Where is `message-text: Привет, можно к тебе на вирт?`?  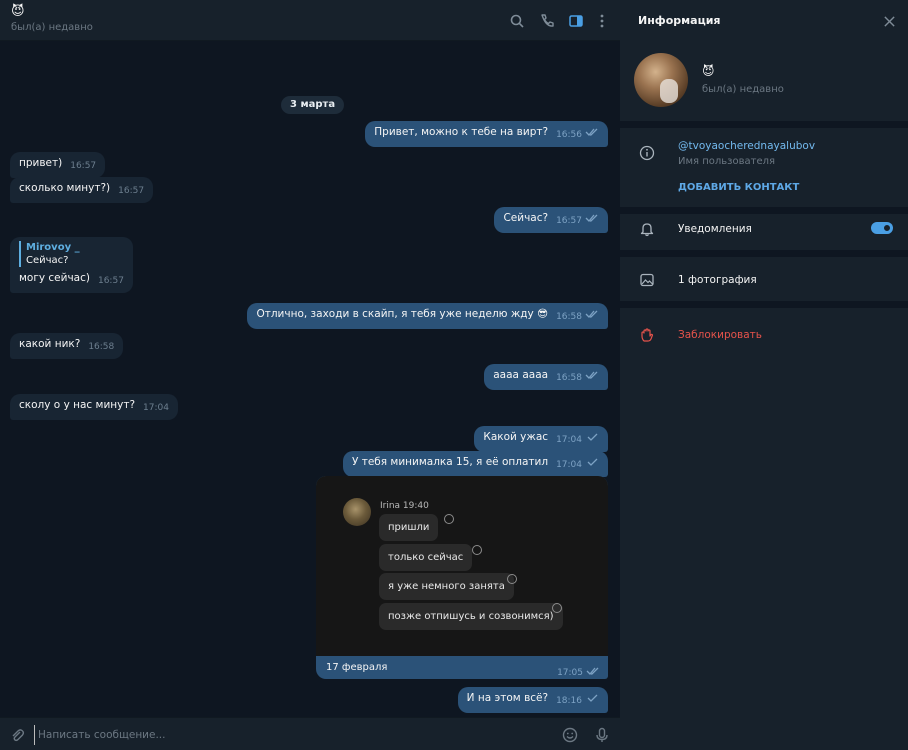
message-text: Привет, можно к тебе на вирт? is located at coordinates (461, 132).